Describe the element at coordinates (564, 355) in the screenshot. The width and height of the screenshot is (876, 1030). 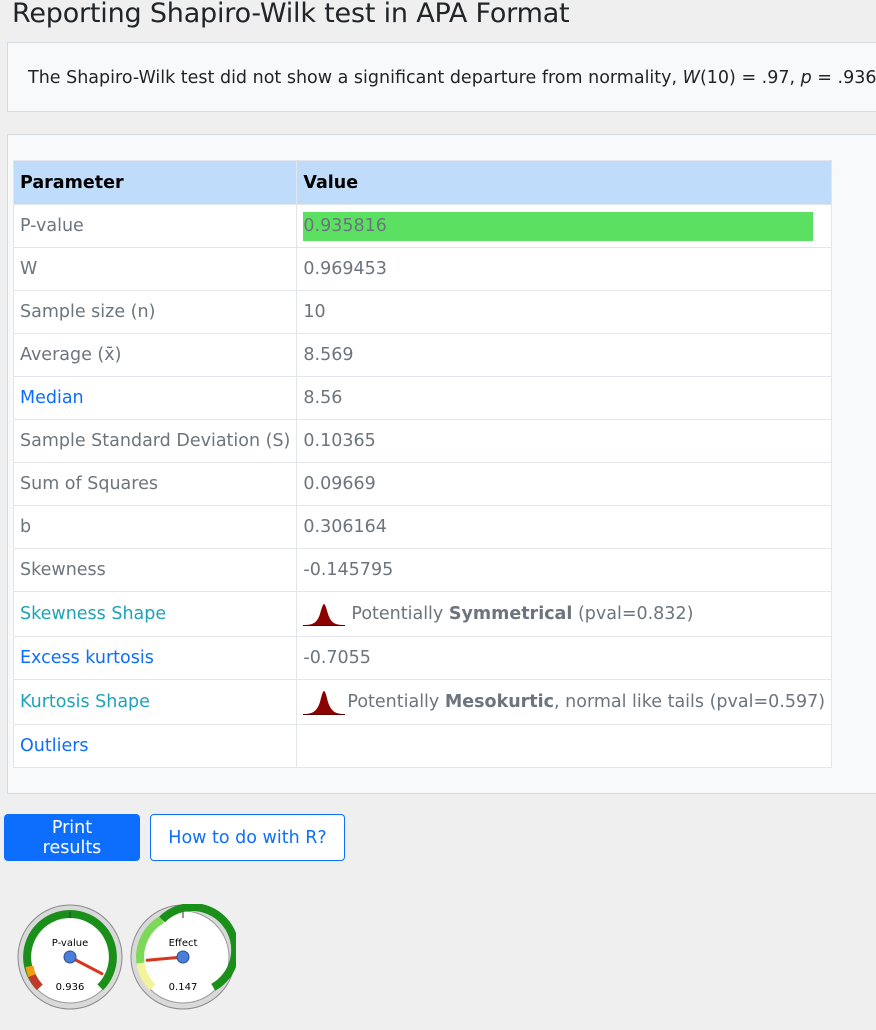
I see `row-value-average: 8.569` at that location.